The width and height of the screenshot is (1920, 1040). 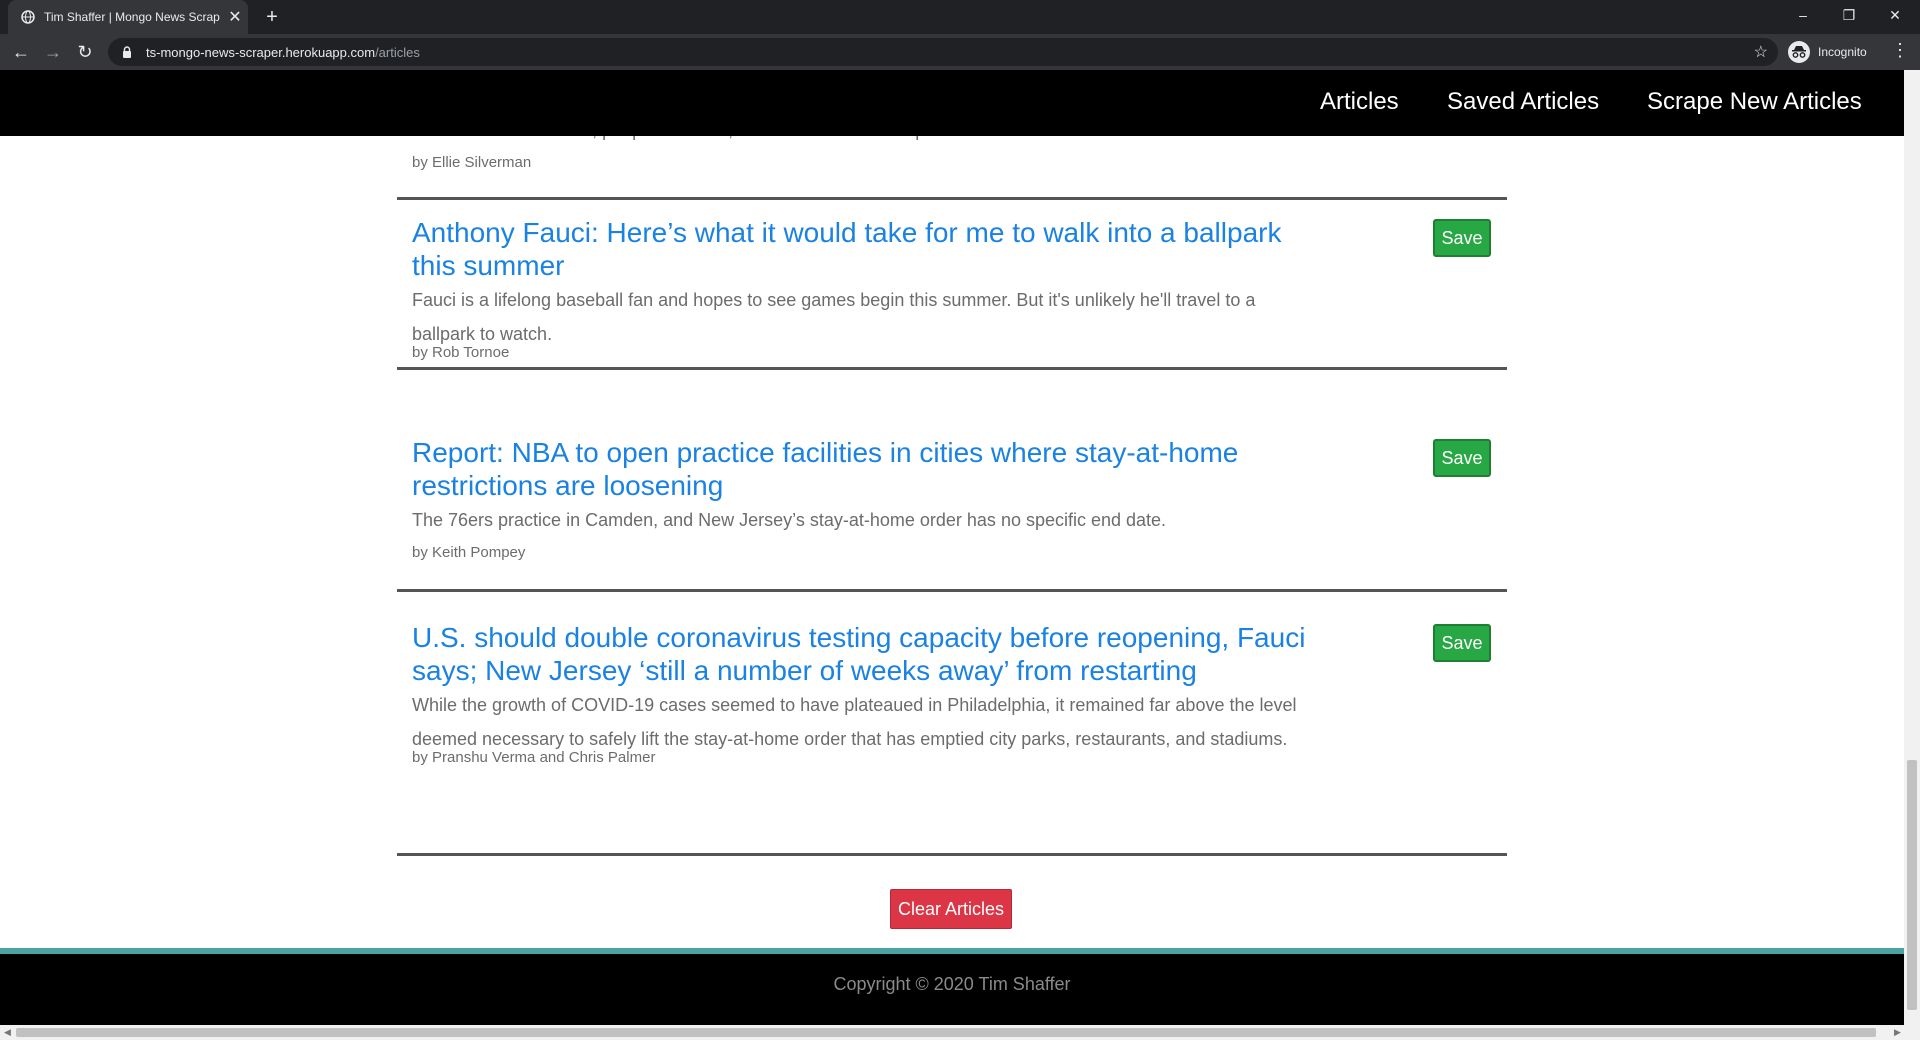 What do you see at coordinates (1799, 52) in the screenshot?
I see `incognito-icon` at bounding box center [1799, 52].